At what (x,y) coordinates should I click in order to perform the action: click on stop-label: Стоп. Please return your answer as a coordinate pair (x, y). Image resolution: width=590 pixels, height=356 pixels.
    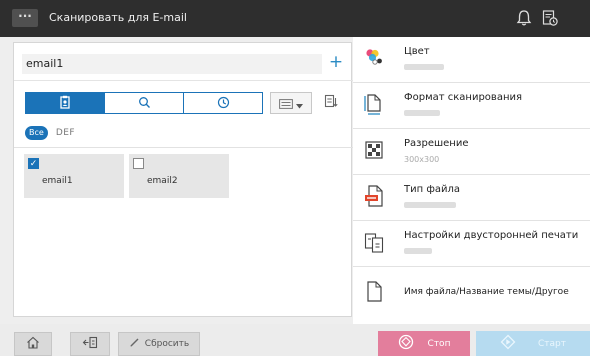
    Looking at the image, I should click on (439, 343).